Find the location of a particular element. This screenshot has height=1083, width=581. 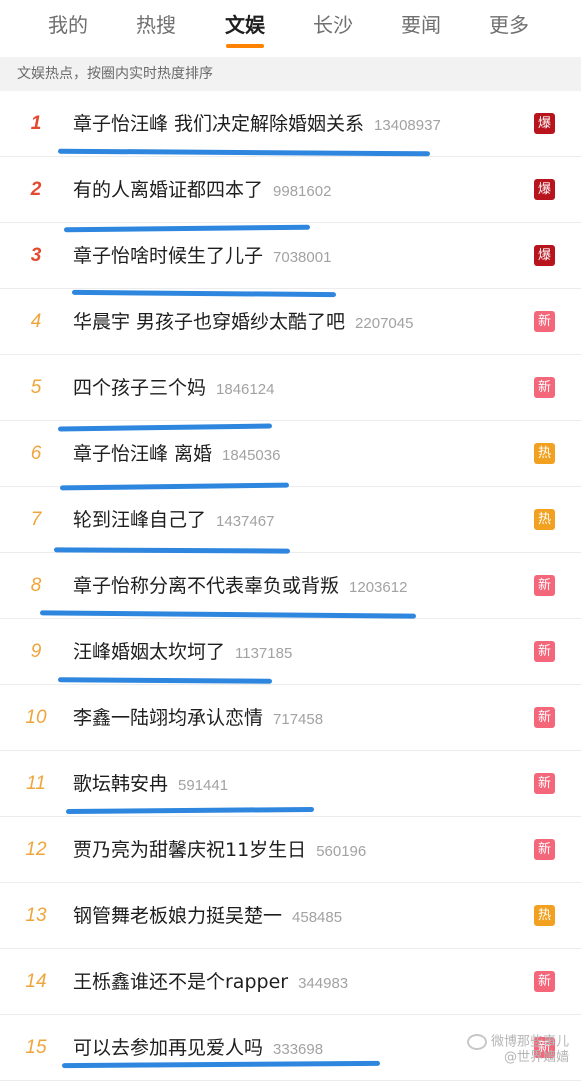

list-item: 7 轮到汪峰自己了 1437467 热 is located at coordinates (290, 520).